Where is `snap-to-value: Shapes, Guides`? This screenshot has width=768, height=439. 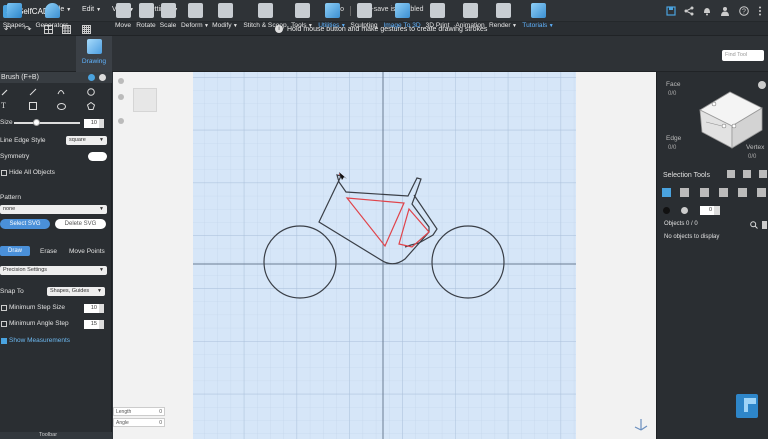 snap-to-value: Shapes, Guides is located at coordinates (70, 291).